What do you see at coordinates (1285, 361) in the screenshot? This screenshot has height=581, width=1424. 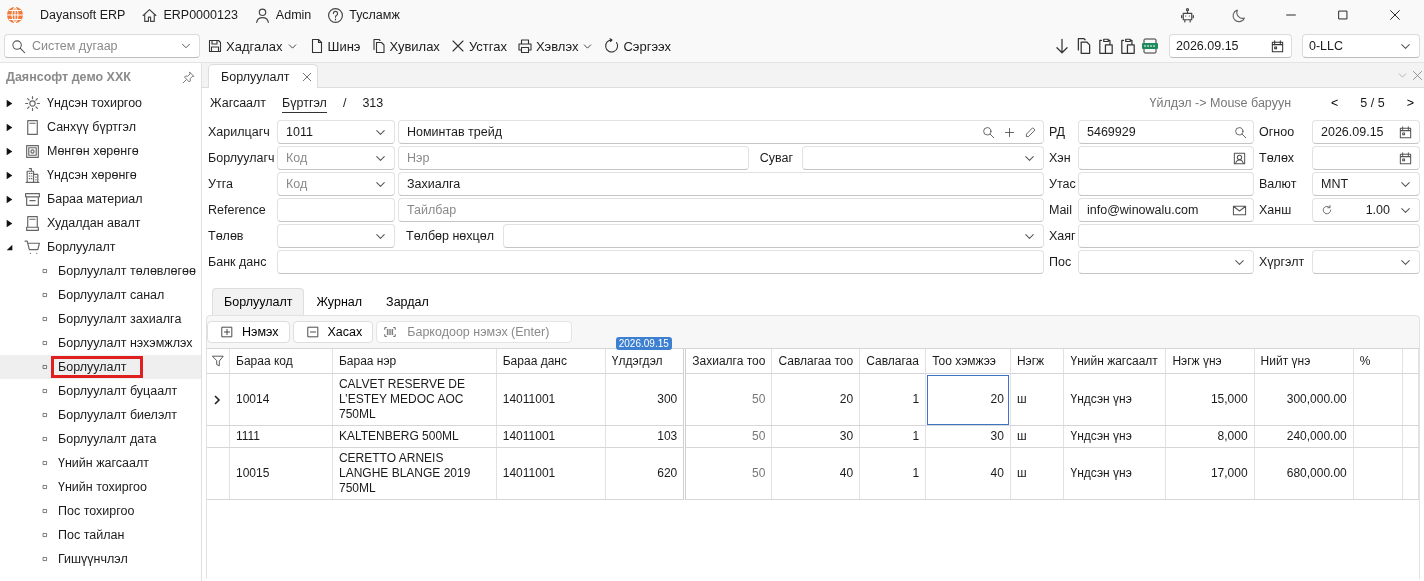 I see `column-header: Нийт үнэ` at bounding box center [1285, 361].